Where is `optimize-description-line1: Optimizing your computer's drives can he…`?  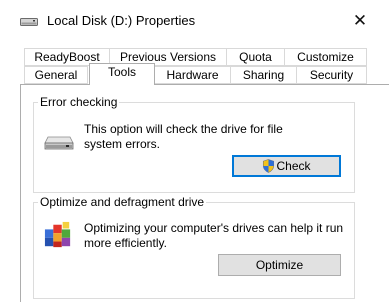 optimize-description-line1: Optimizing your computer's drives can he… is located at coordinates (214, 228).